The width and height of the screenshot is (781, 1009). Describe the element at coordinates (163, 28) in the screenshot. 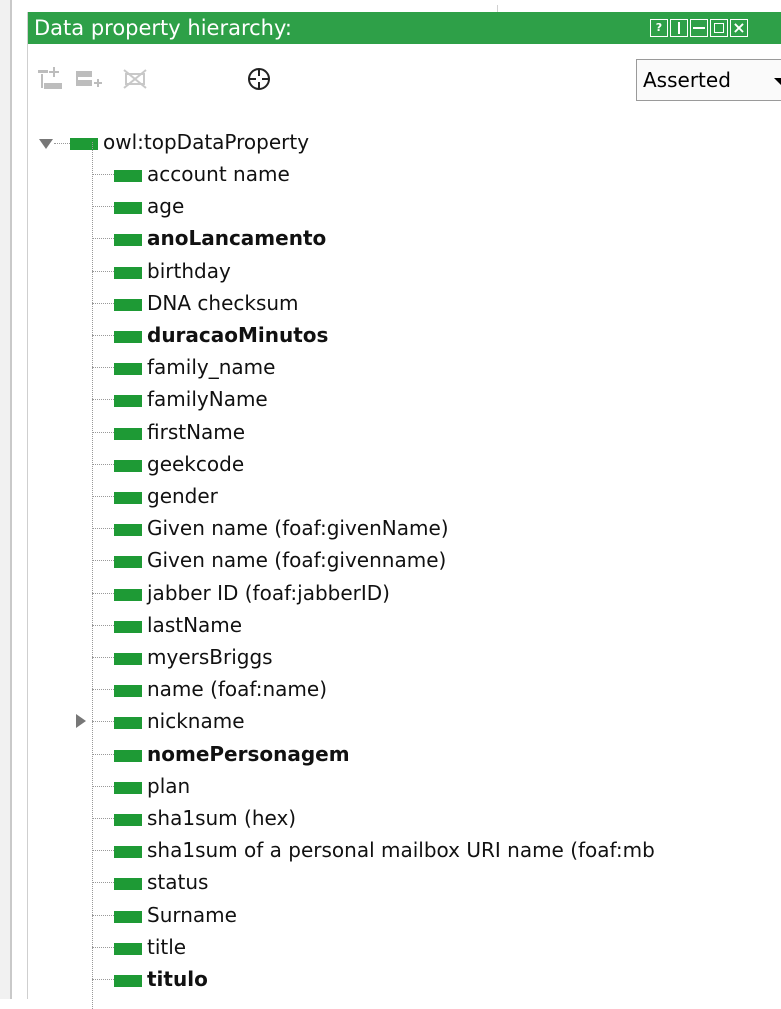

I see `panel-title: Data property hierarchy:` at that location.